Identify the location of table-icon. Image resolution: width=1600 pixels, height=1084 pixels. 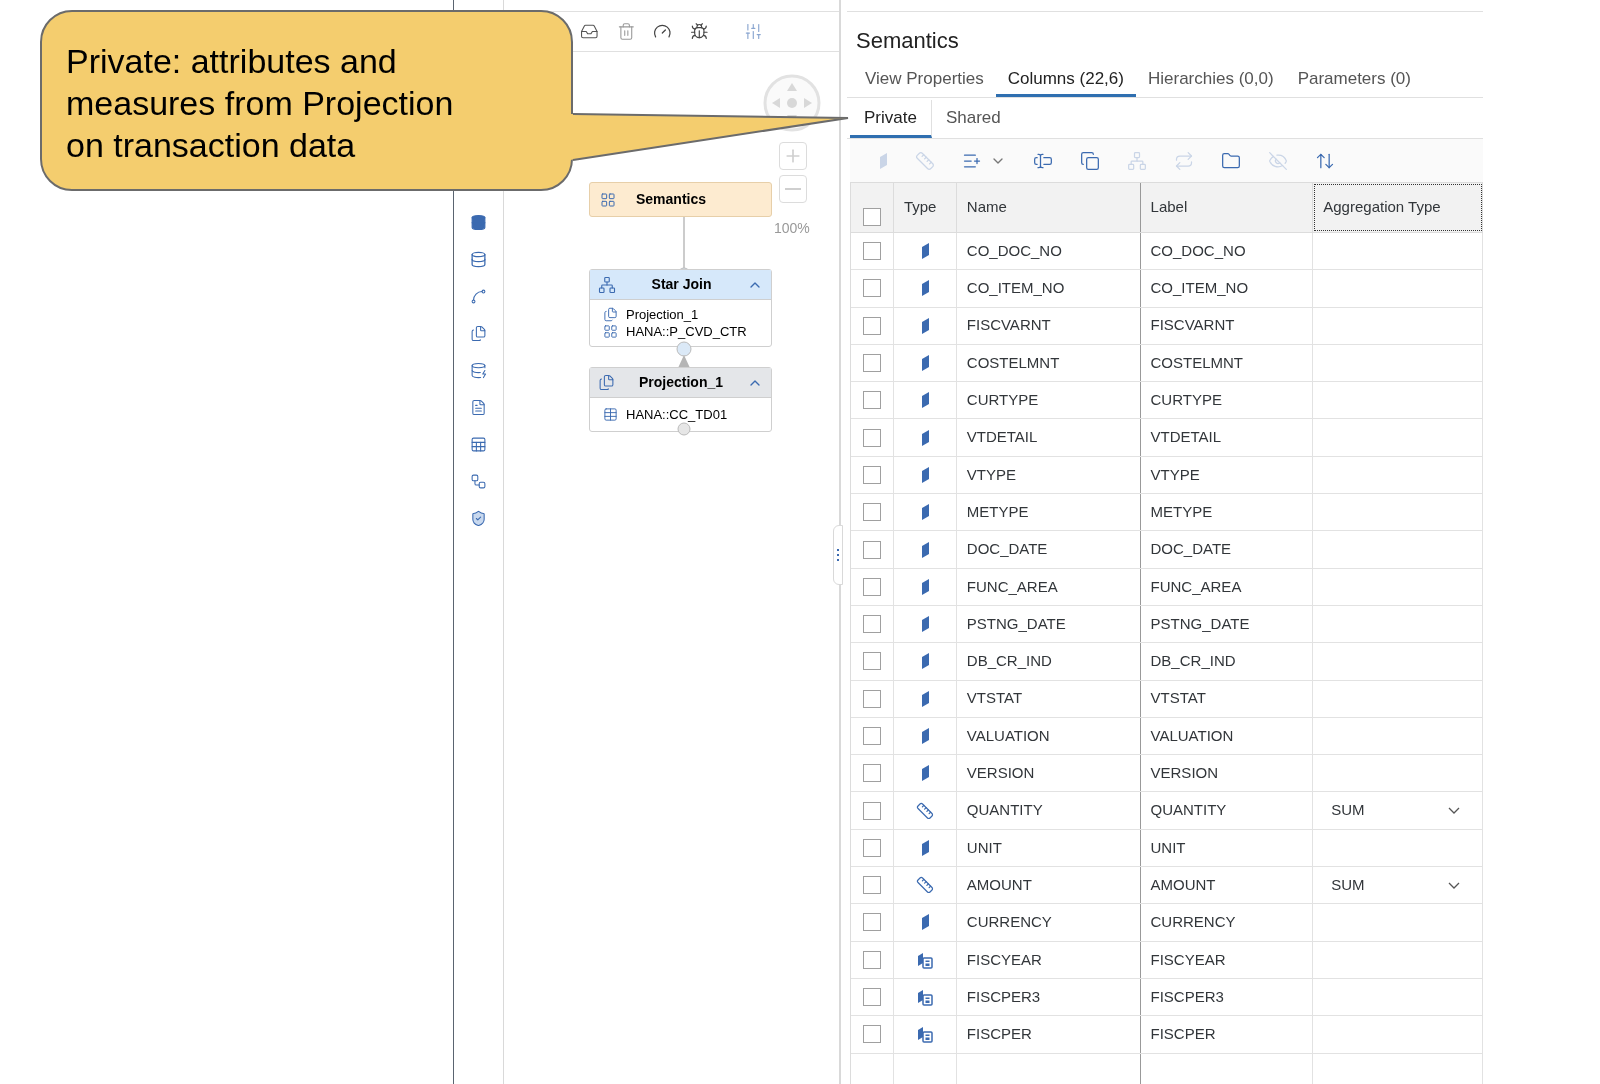
(610, 414).